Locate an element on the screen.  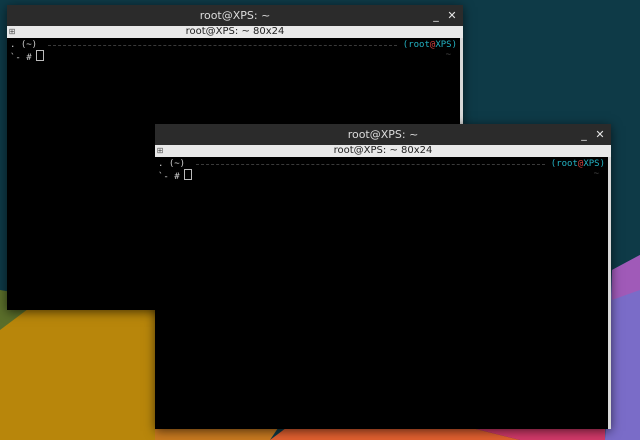
scrollbar is located at coordinates (609, 293).